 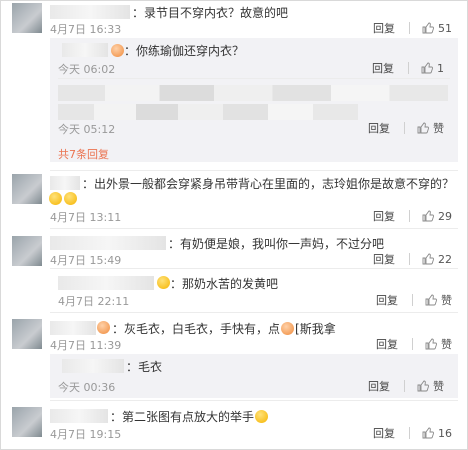 I want to click on reply-text: ：你练瑜伽还穿内衣？, so click(x=184, y=51).